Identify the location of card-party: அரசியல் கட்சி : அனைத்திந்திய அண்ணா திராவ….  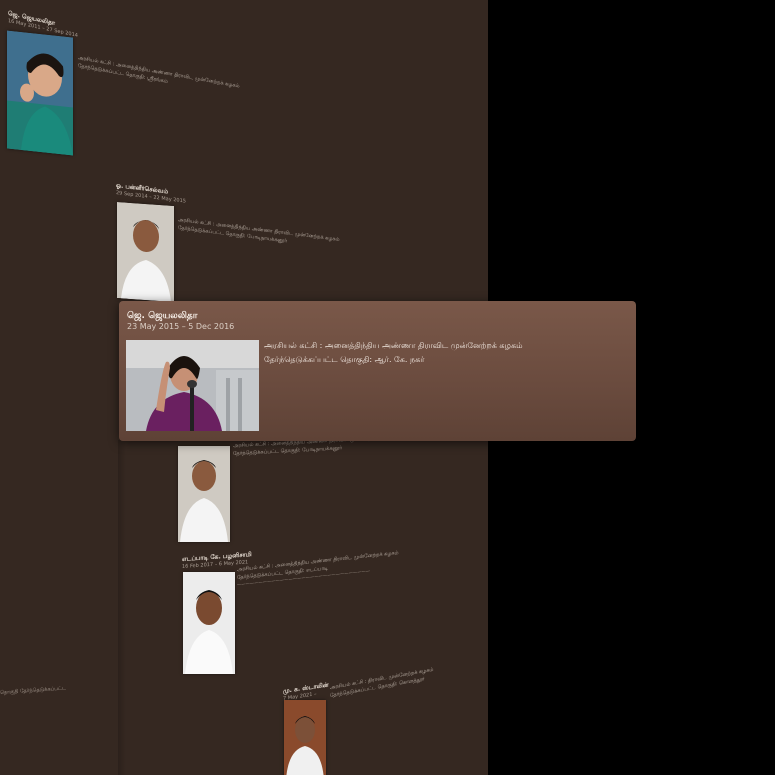
(393, 345).